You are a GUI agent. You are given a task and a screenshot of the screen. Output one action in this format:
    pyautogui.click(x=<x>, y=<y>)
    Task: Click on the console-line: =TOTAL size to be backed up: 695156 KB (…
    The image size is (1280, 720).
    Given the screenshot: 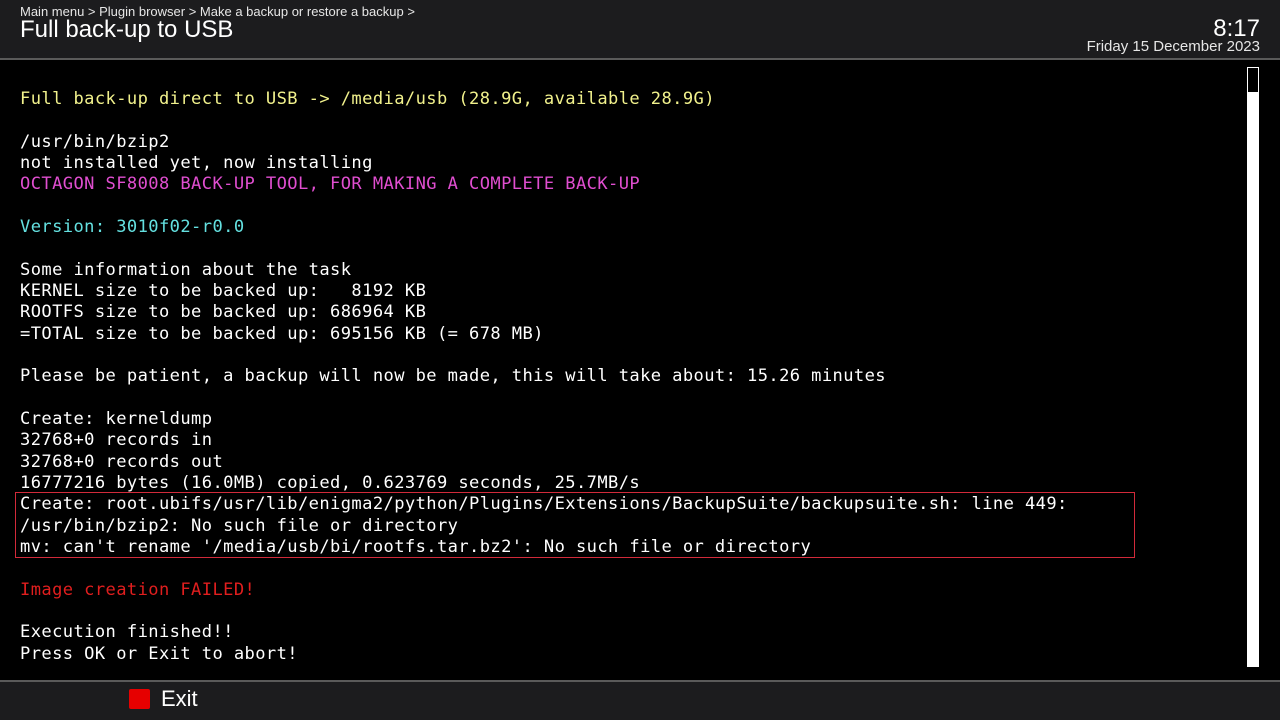 What is the action you would take?
    pyautogui.click(x=282, y=334)
    